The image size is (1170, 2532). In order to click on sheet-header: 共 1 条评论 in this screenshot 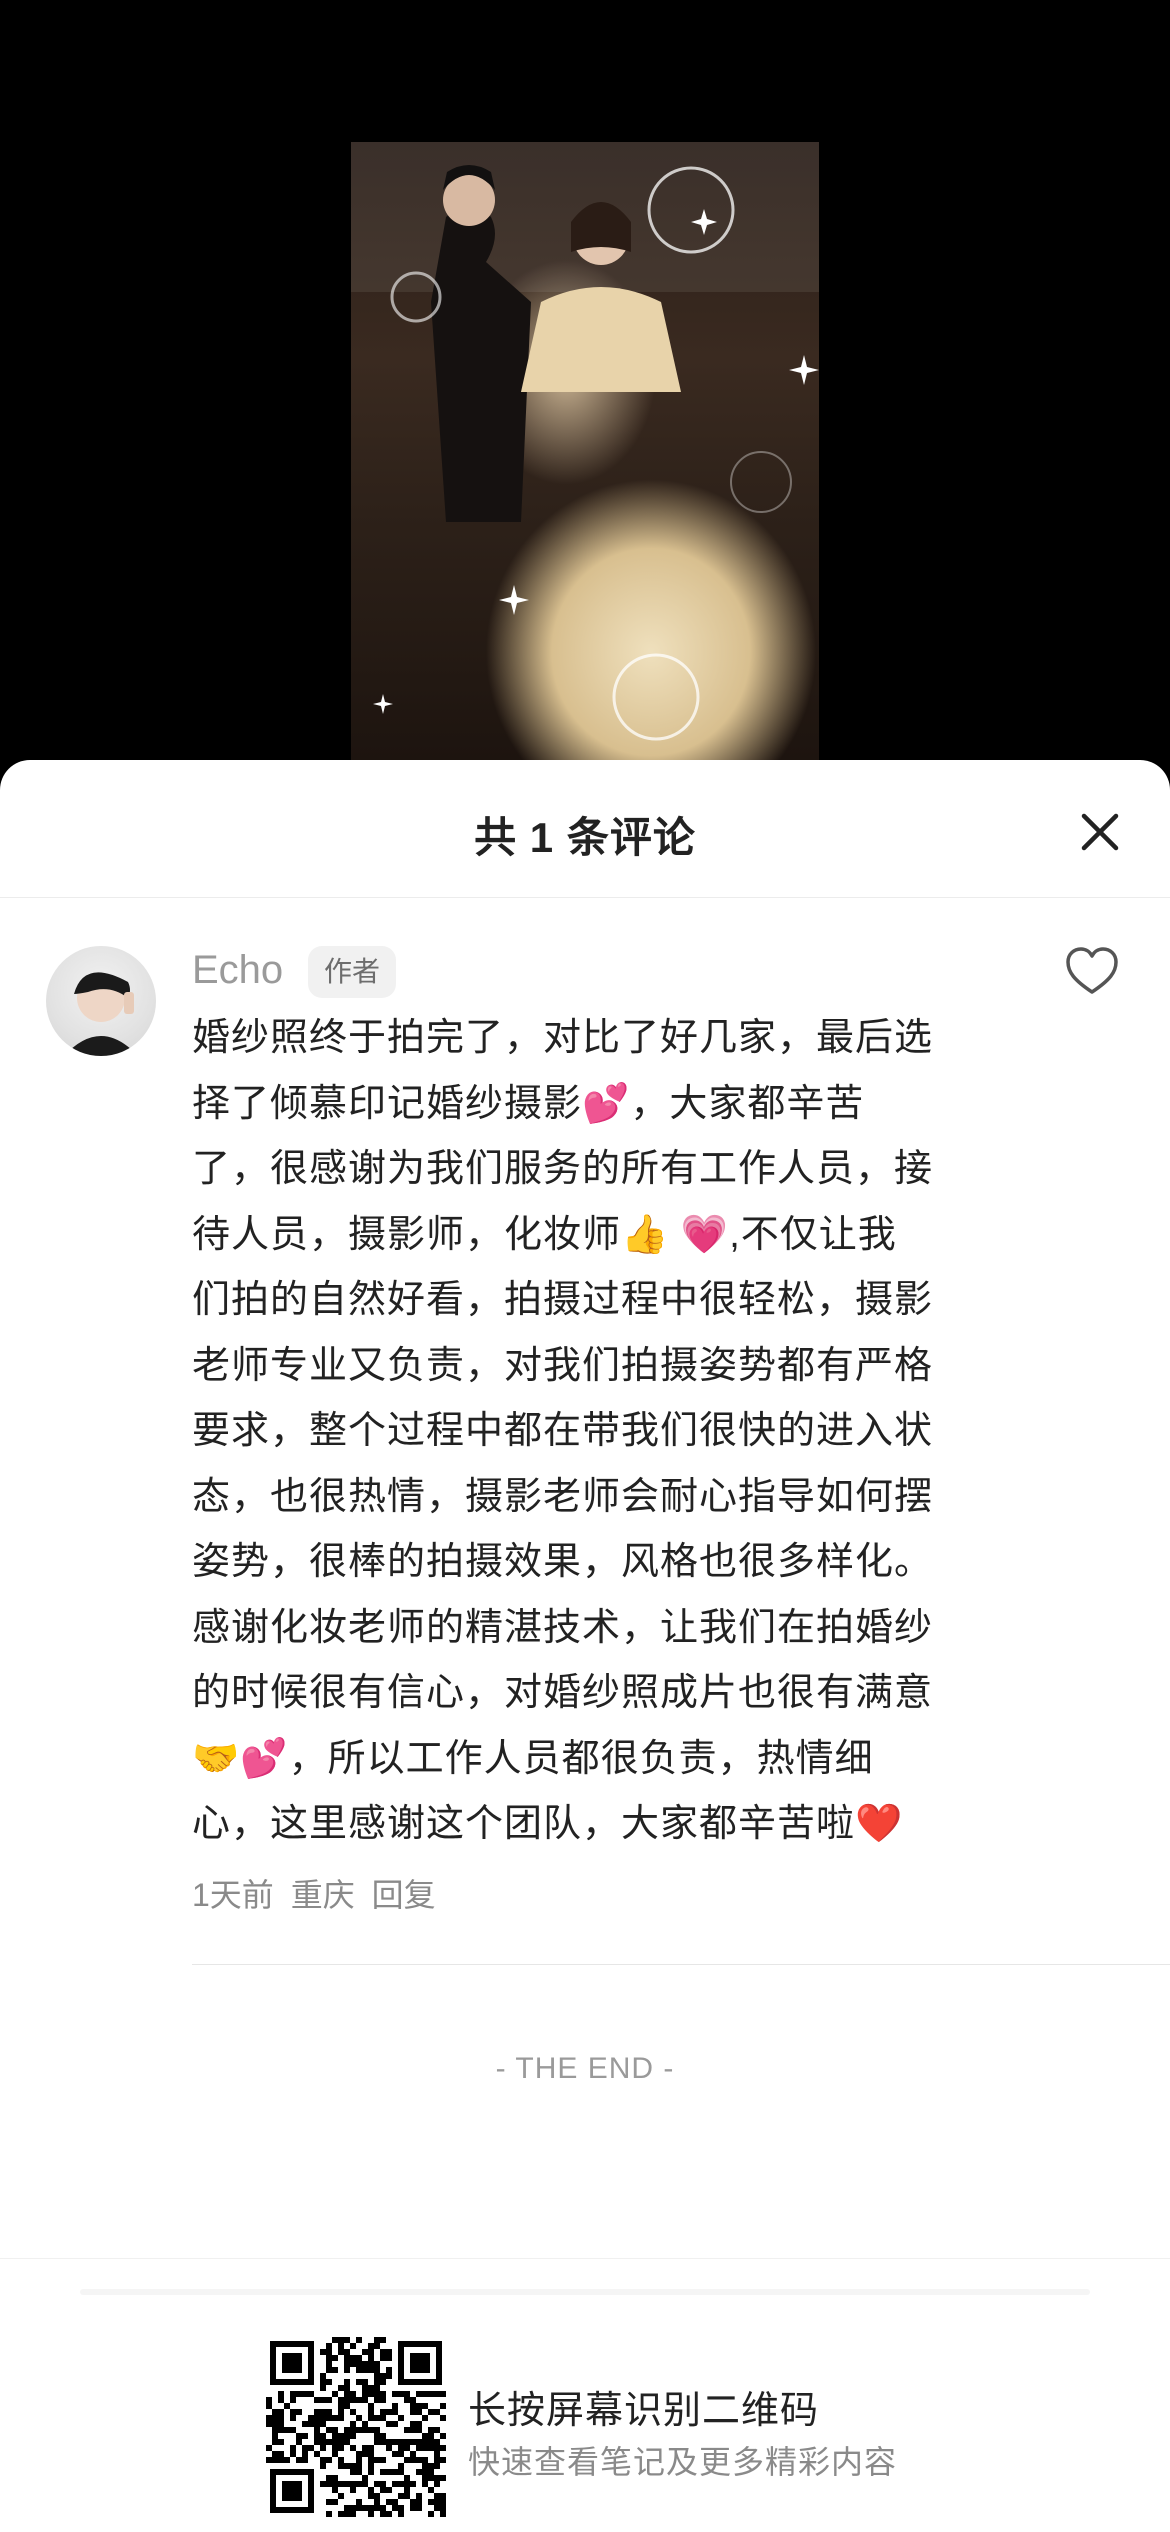, I will do `click(585, 829)`.